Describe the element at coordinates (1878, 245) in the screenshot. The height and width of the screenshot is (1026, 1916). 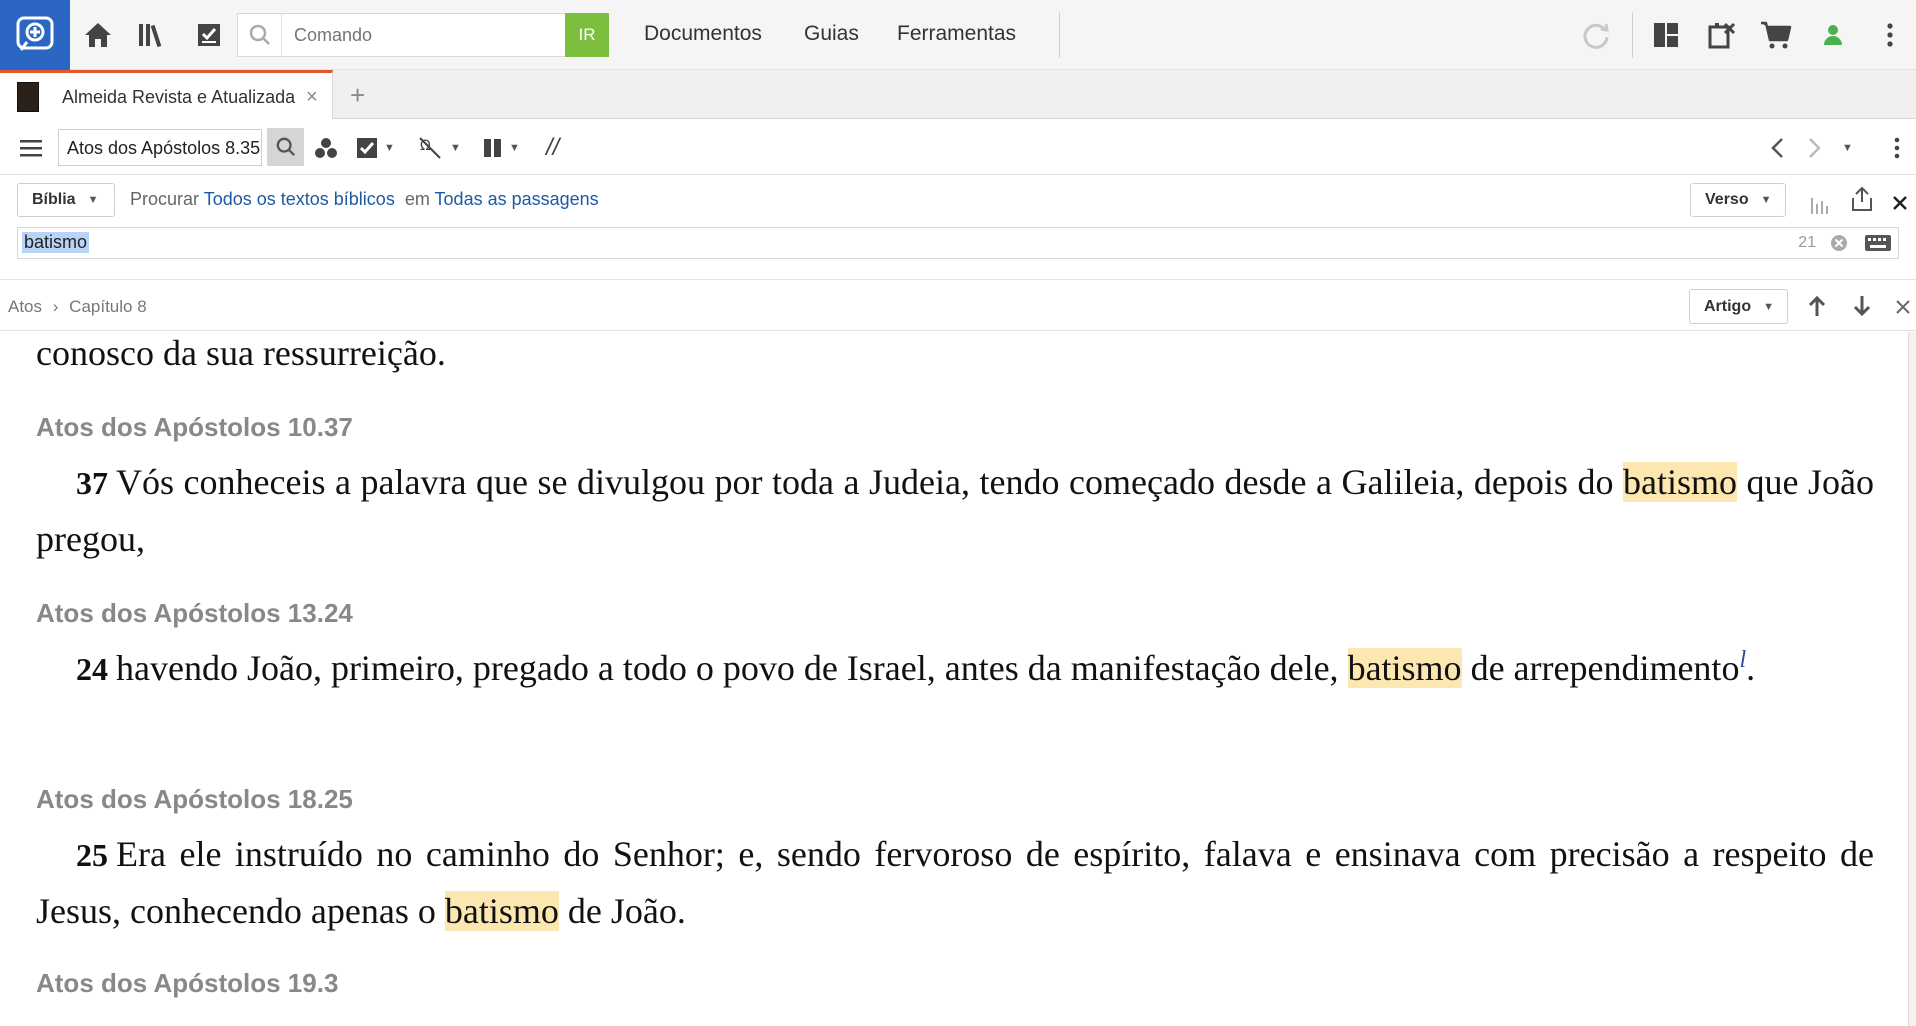
I see `keyboard-icon` at that location.